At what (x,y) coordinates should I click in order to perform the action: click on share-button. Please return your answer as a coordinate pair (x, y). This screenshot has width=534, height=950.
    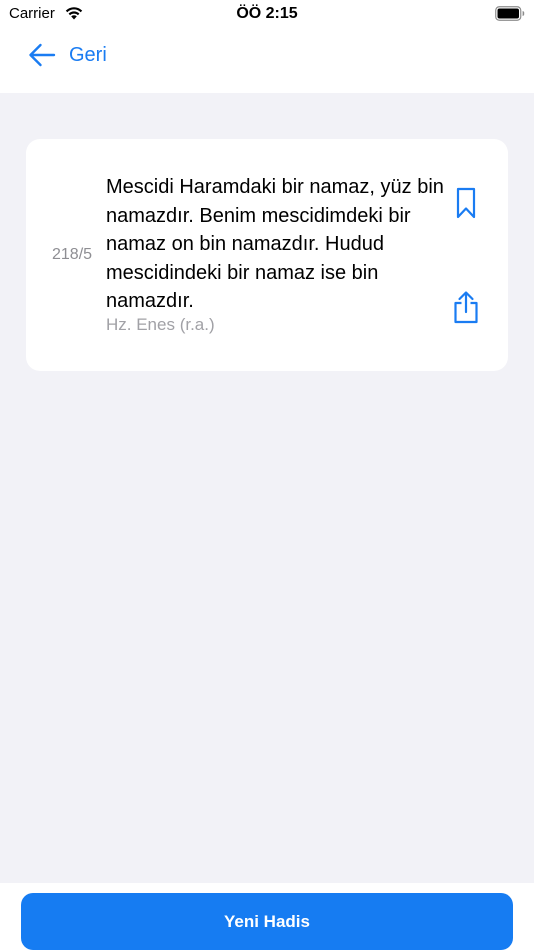
    Looking at the image, I should click on (466, 307).